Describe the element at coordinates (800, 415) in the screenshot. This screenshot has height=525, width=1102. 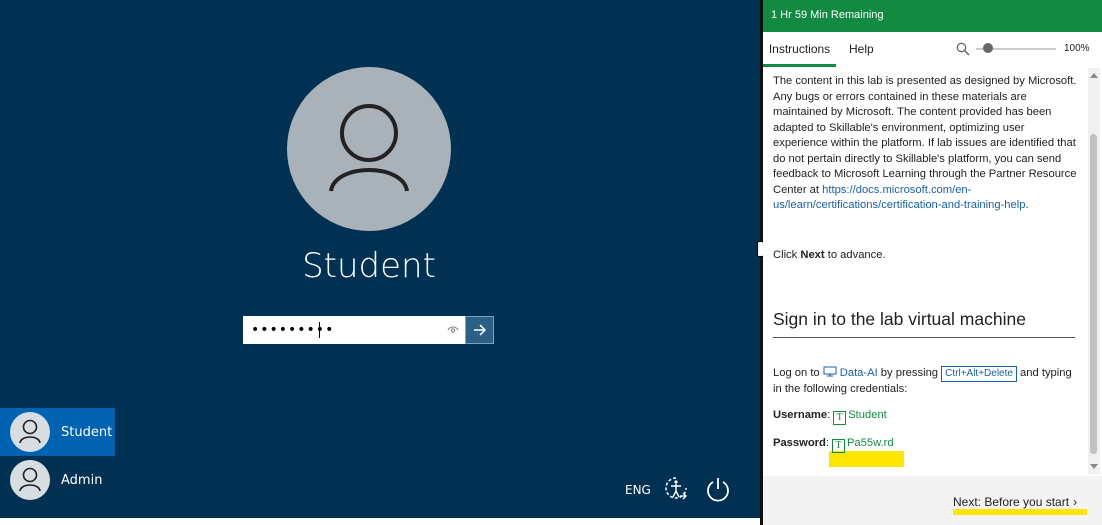
I see `username-label: Username` at that location.